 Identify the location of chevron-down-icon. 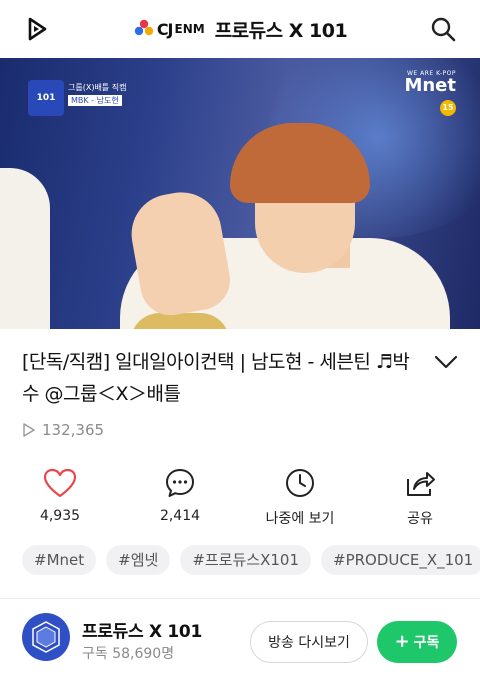
(446, 362).